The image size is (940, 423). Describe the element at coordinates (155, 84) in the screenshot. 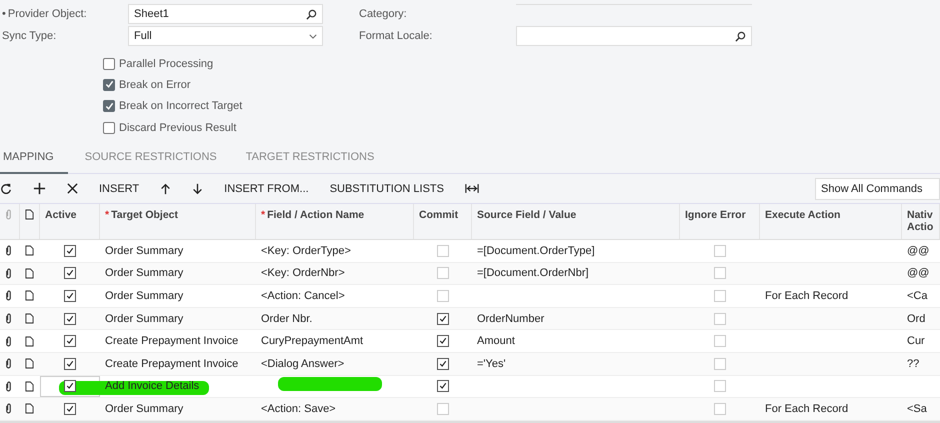

I see `checkbox-label: Break on Error` at that location.